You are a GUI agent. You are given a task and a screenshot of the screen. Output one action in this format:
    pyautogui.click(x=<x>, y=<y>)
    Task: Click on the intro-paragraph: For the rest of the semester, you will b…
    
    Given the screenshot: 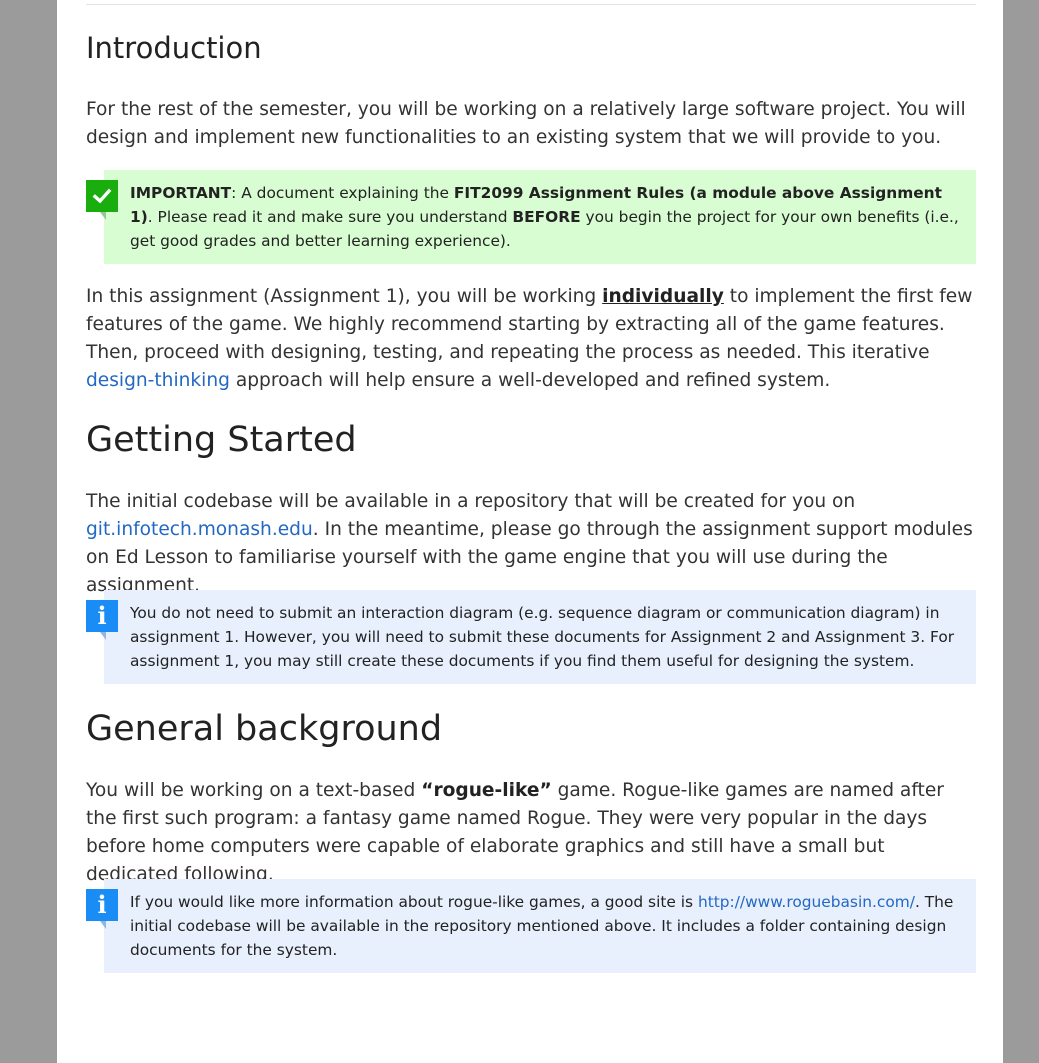 What is the action you would take?
    pyautogui.click(x=532, y=124)
    